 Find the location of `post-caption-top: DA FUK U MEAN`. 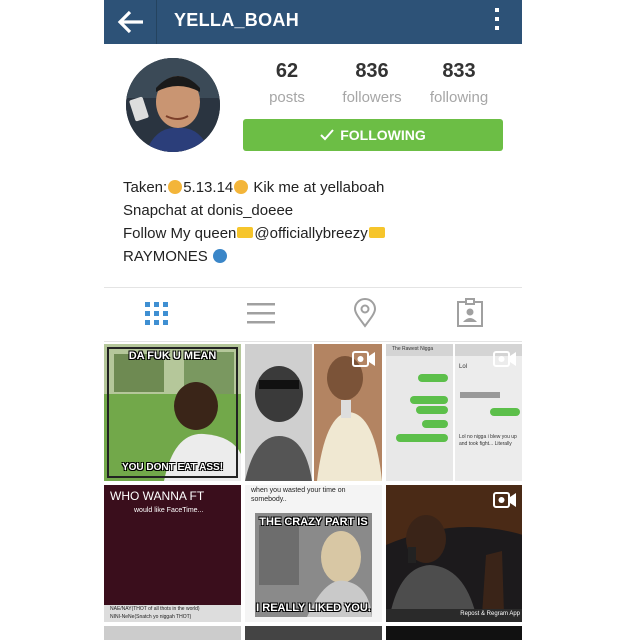

post-caption-top: DA FUK U MEAN is located at coordinates (172, 356).